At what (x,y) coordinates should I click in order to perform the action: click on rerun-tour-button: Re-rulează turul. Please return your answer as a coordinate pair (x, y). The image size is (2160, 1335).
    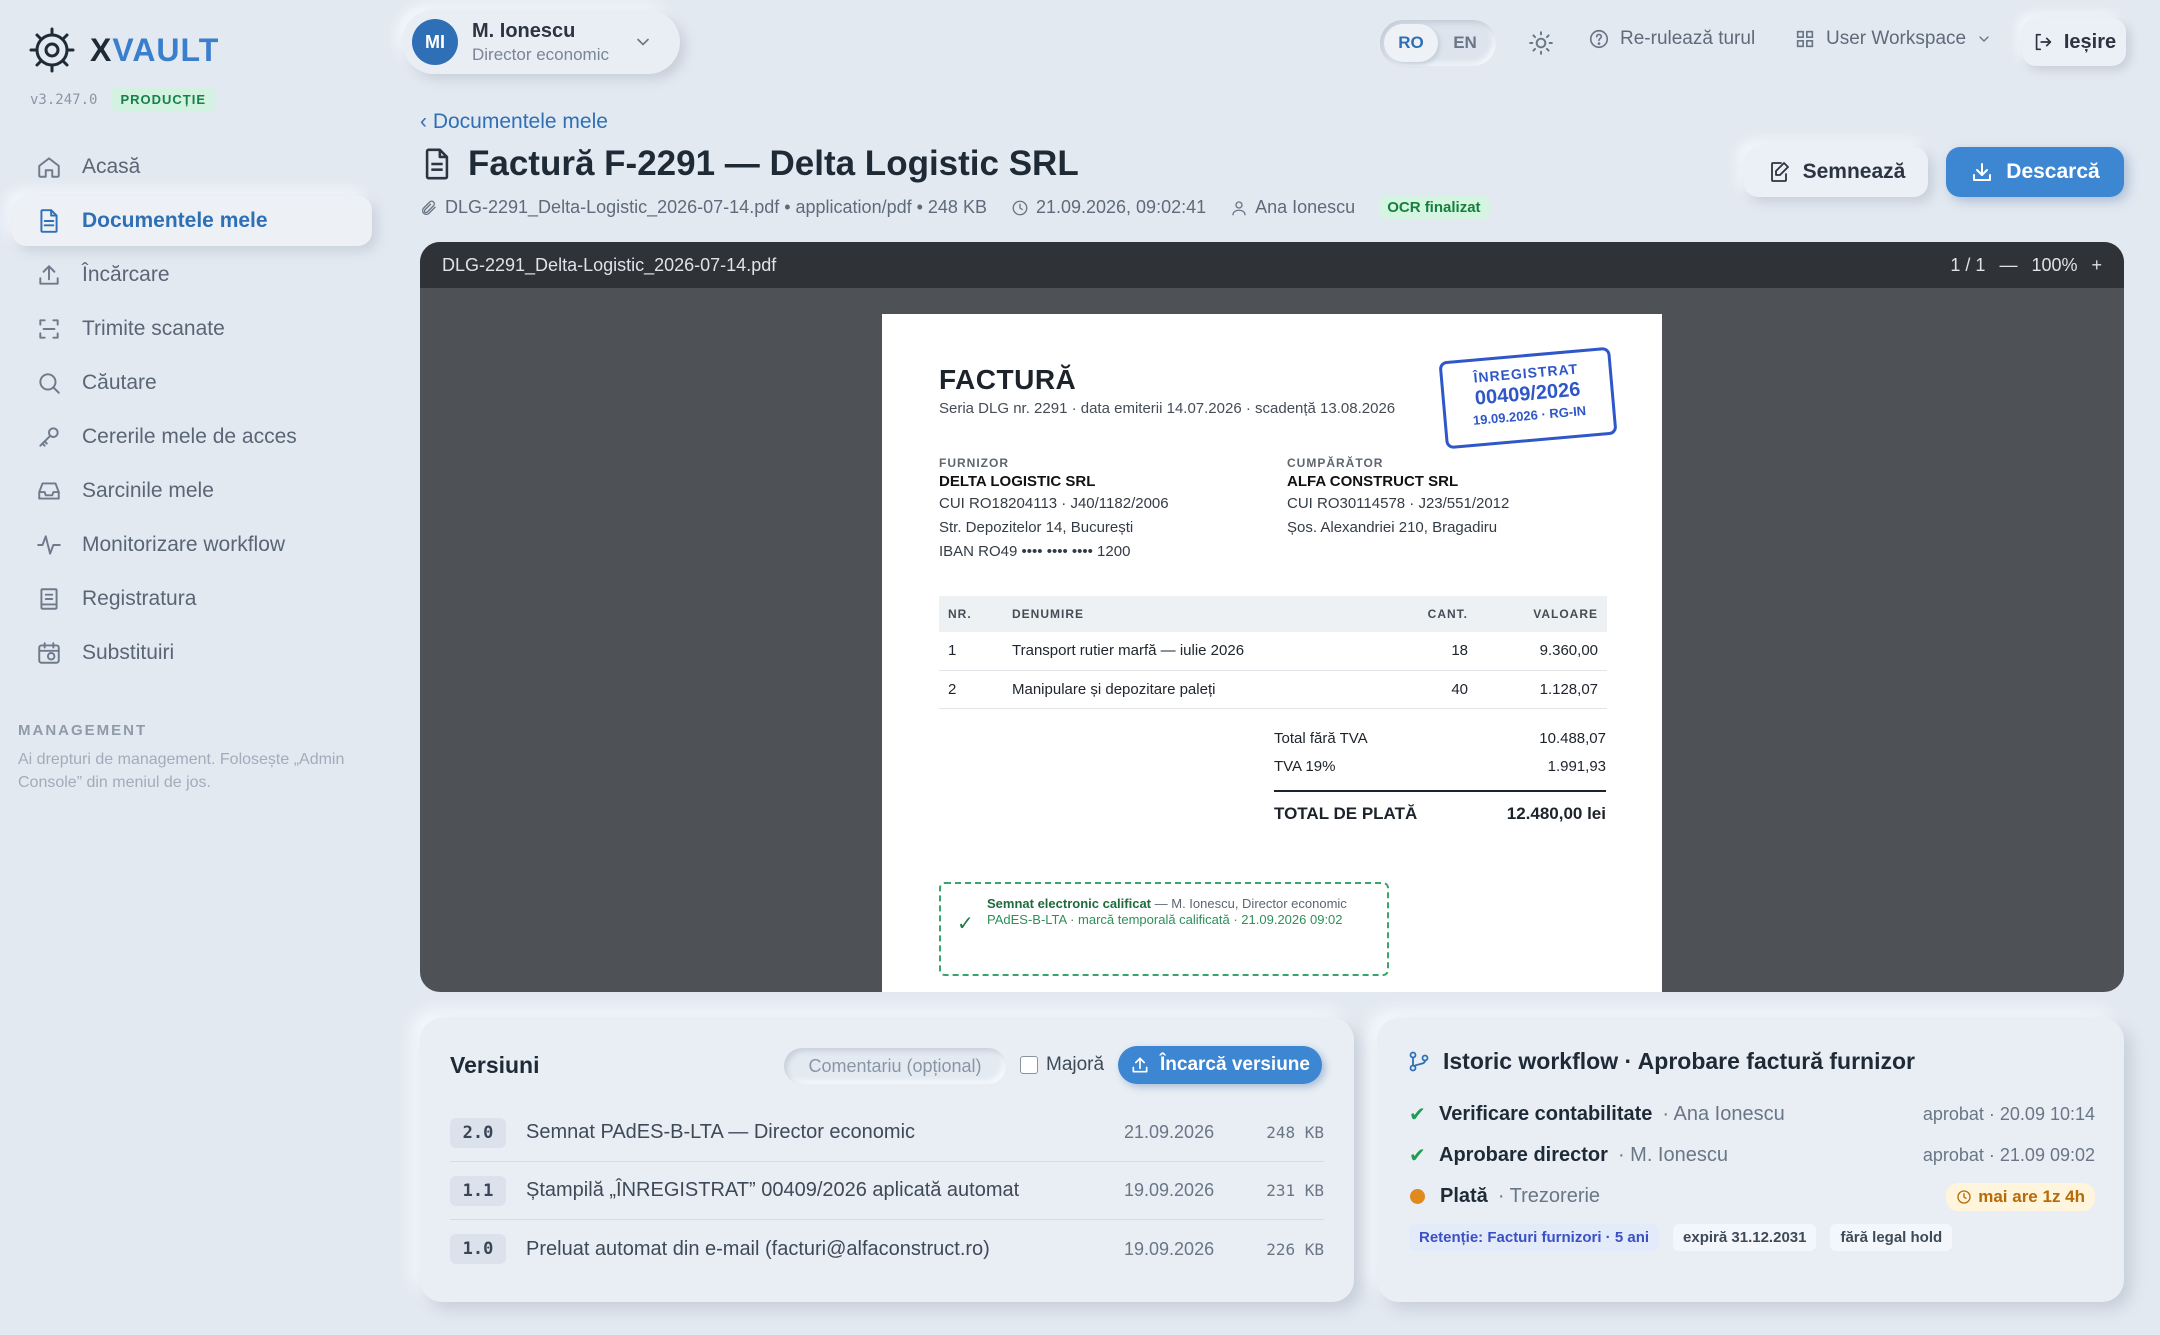
    Looking at the image, I should click on (1671, 39).